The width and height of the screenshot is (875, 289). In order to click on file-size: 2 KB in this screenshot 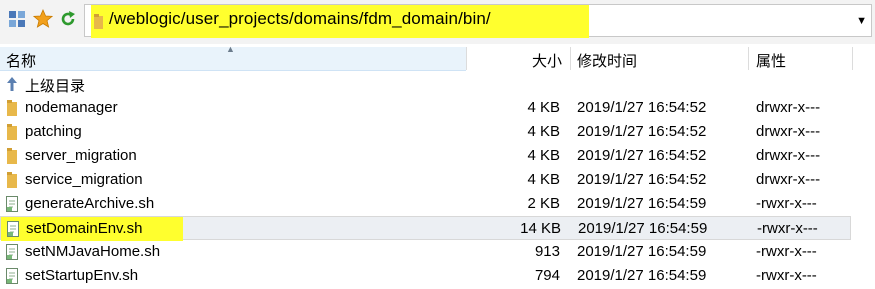, I will do `click(543, 203)`.